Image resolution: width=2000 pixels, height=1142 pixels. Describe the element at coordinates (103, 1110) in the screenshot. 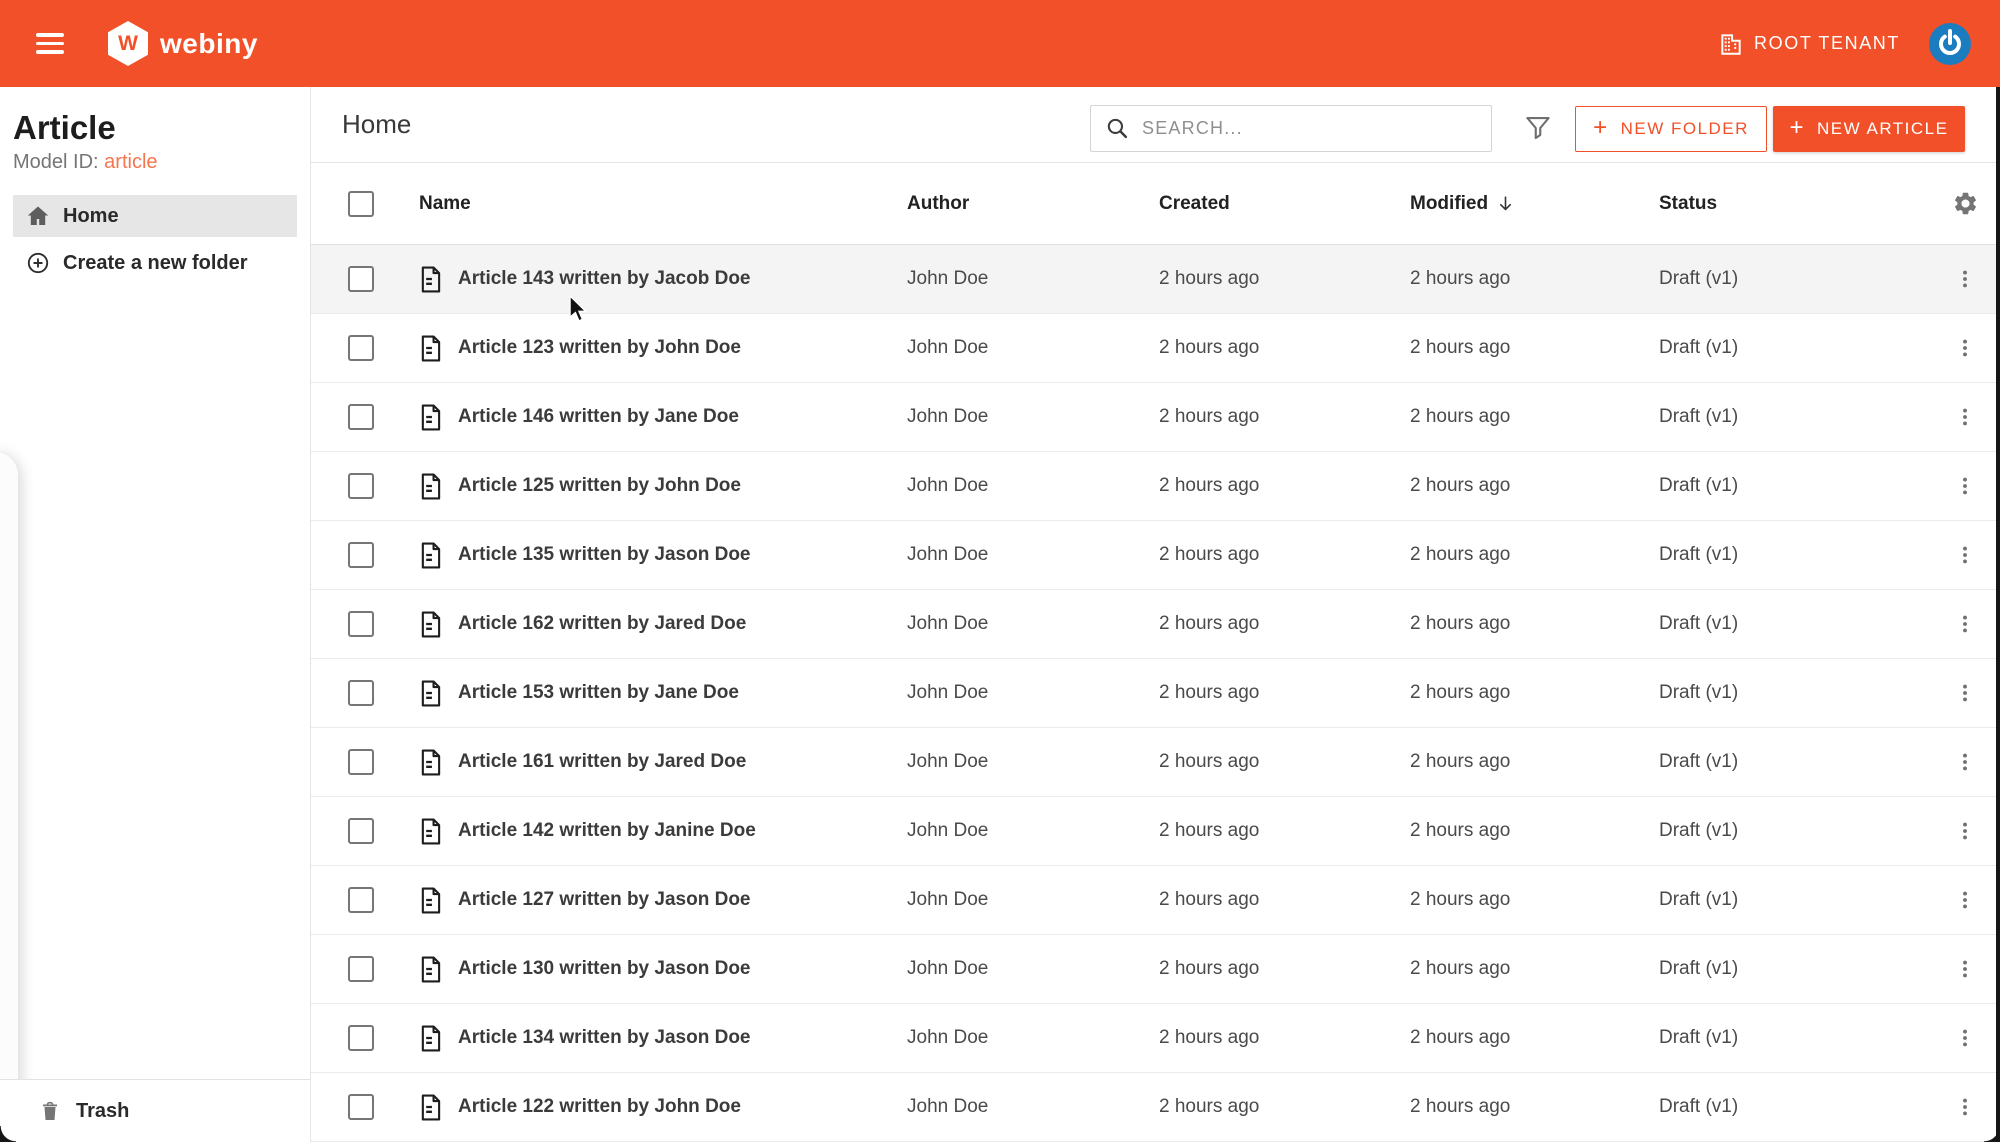

I see `sidebar-item-label: Trash` at that location.